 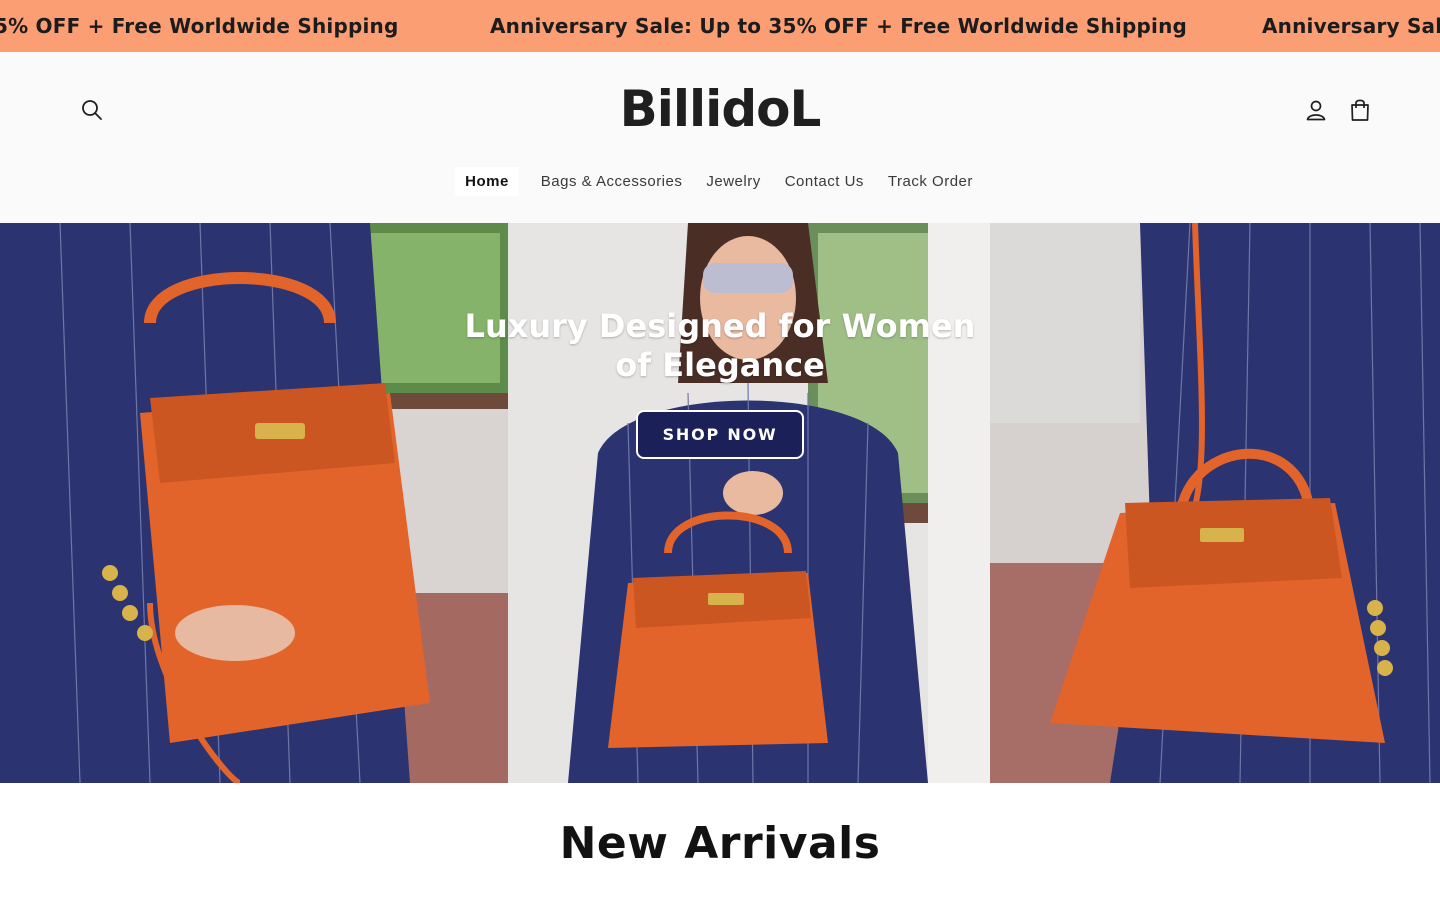 I want to click on nav-item-jewelry: Jewelry, so click(x=733, y=181).